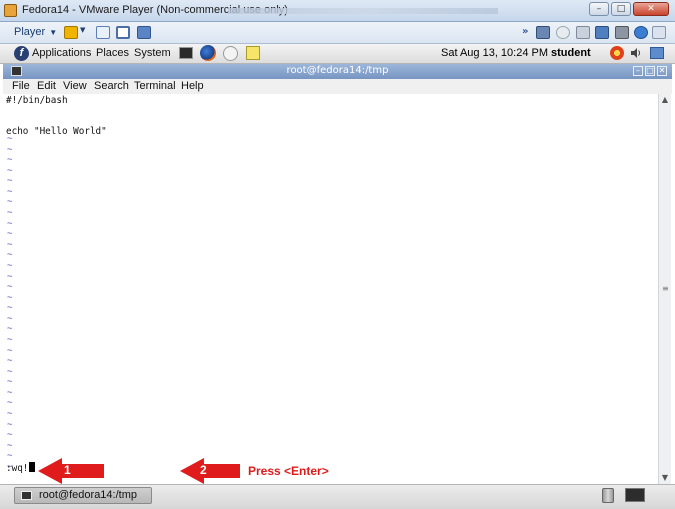  Describe the element at coordinates (608, 495) in the screenshot. I see `trash-icon` at that location.